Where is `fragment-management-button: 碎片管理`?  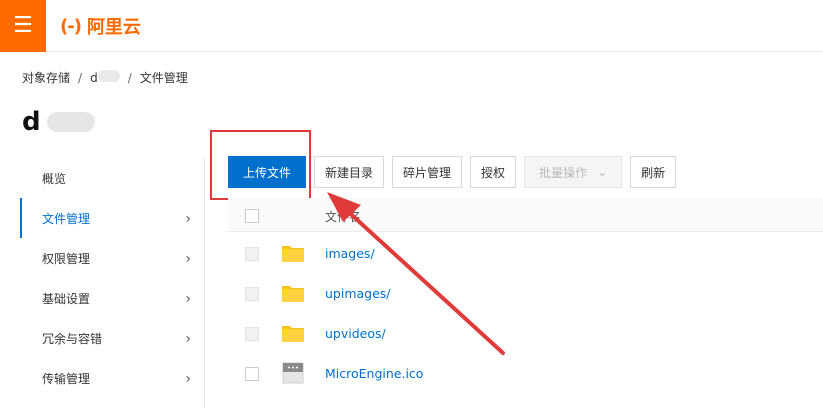
fragment-management-button: 碎片管理 is located at coordinates (427, 172).